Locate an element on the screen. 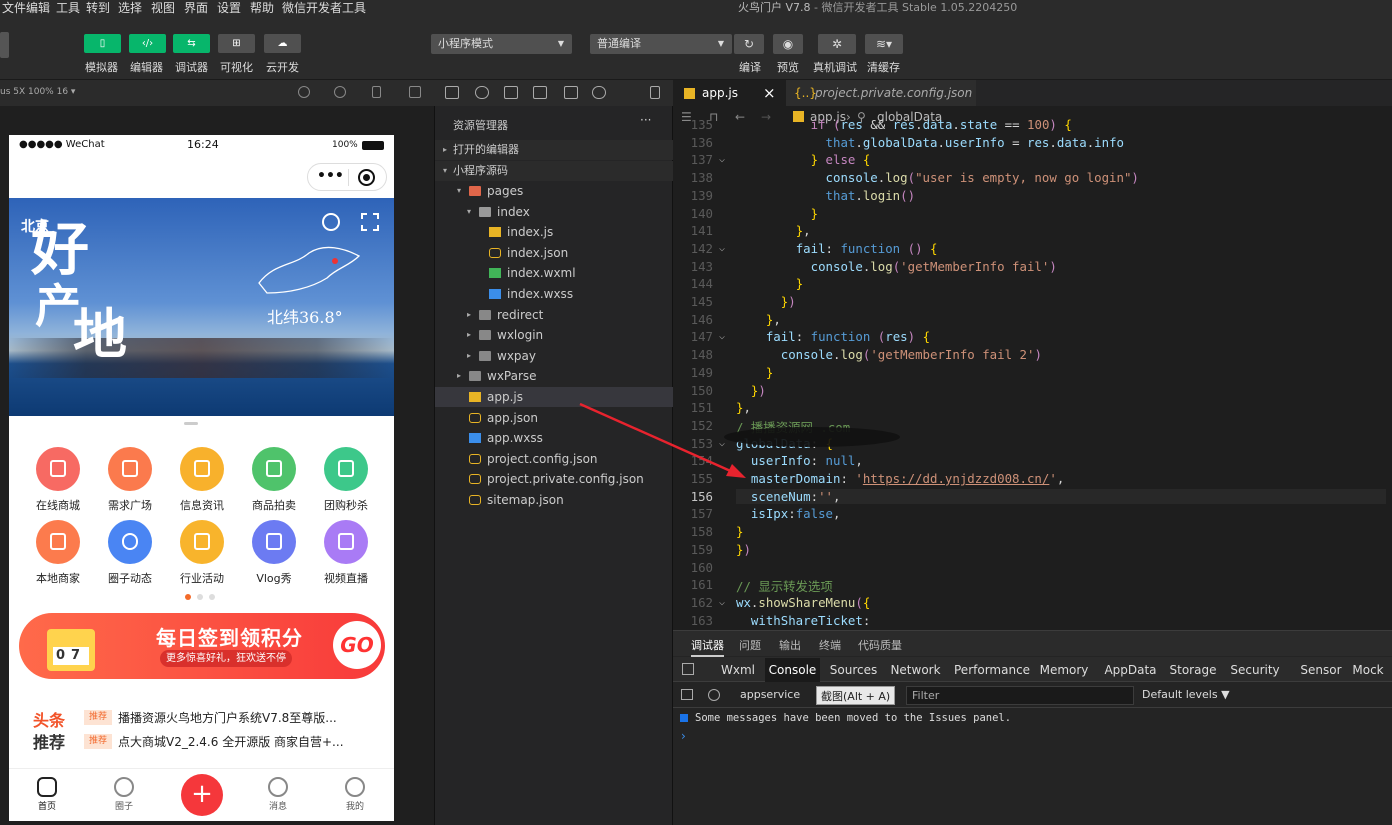  tree-item-redirect: ▸ redirect is located at coordinates (554, 315).